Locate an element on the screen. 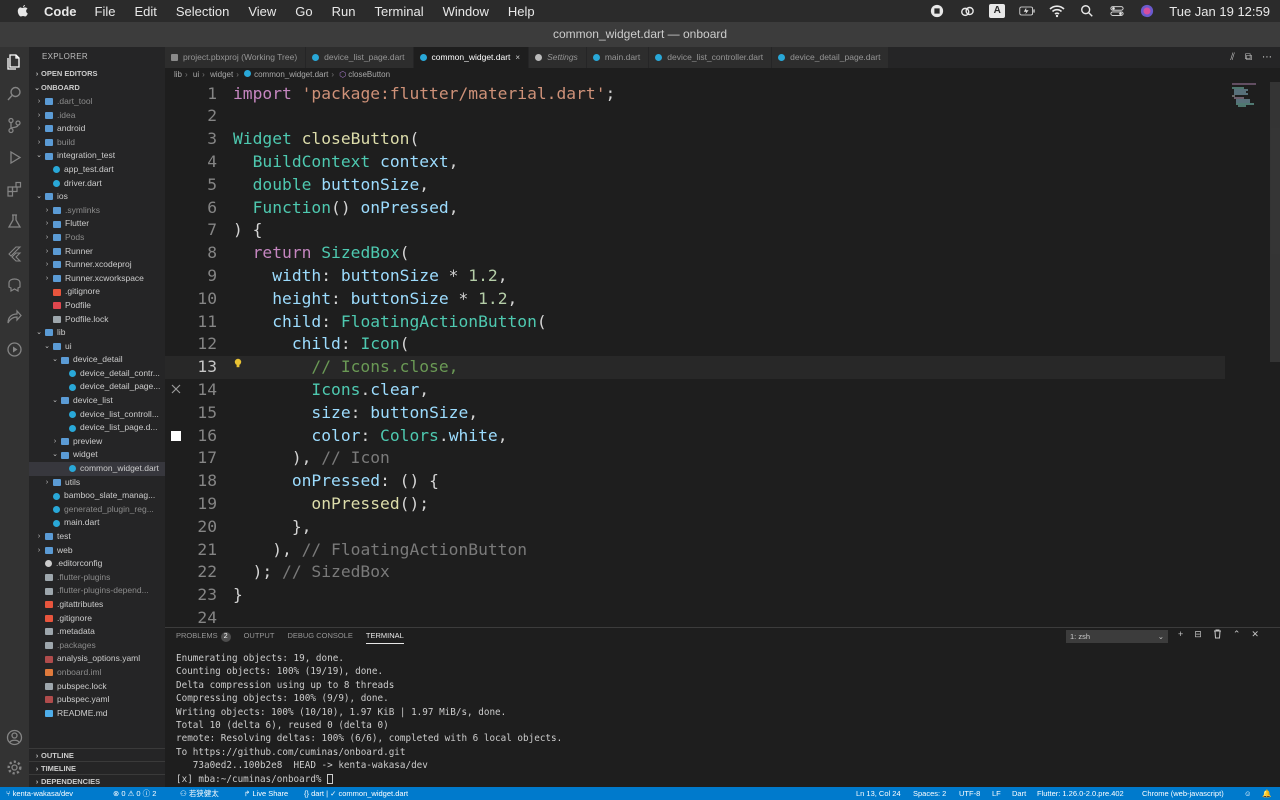  accounts-icon is located at coordinates (14, 737).